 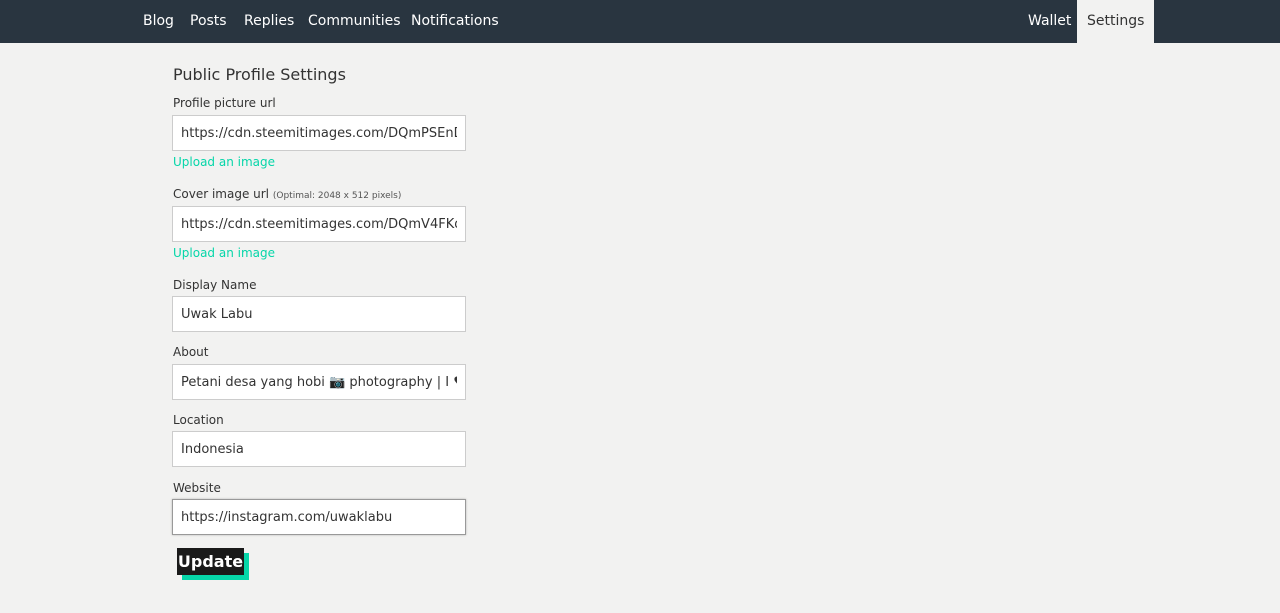 What do you see at coordinates (319, 449) in the screenshot?
I see `location-input` at bounding box center [319, 449].